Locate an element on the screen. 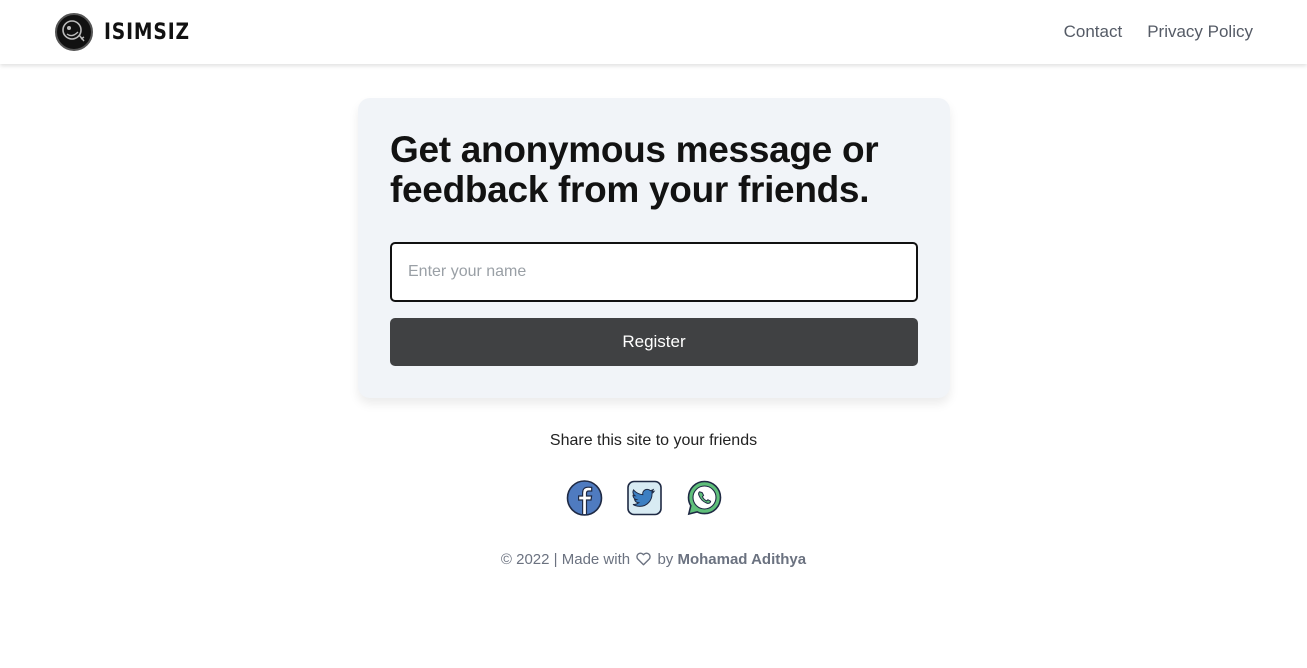  nav-link-contact: Contact is located at coordinates (1093, 32).